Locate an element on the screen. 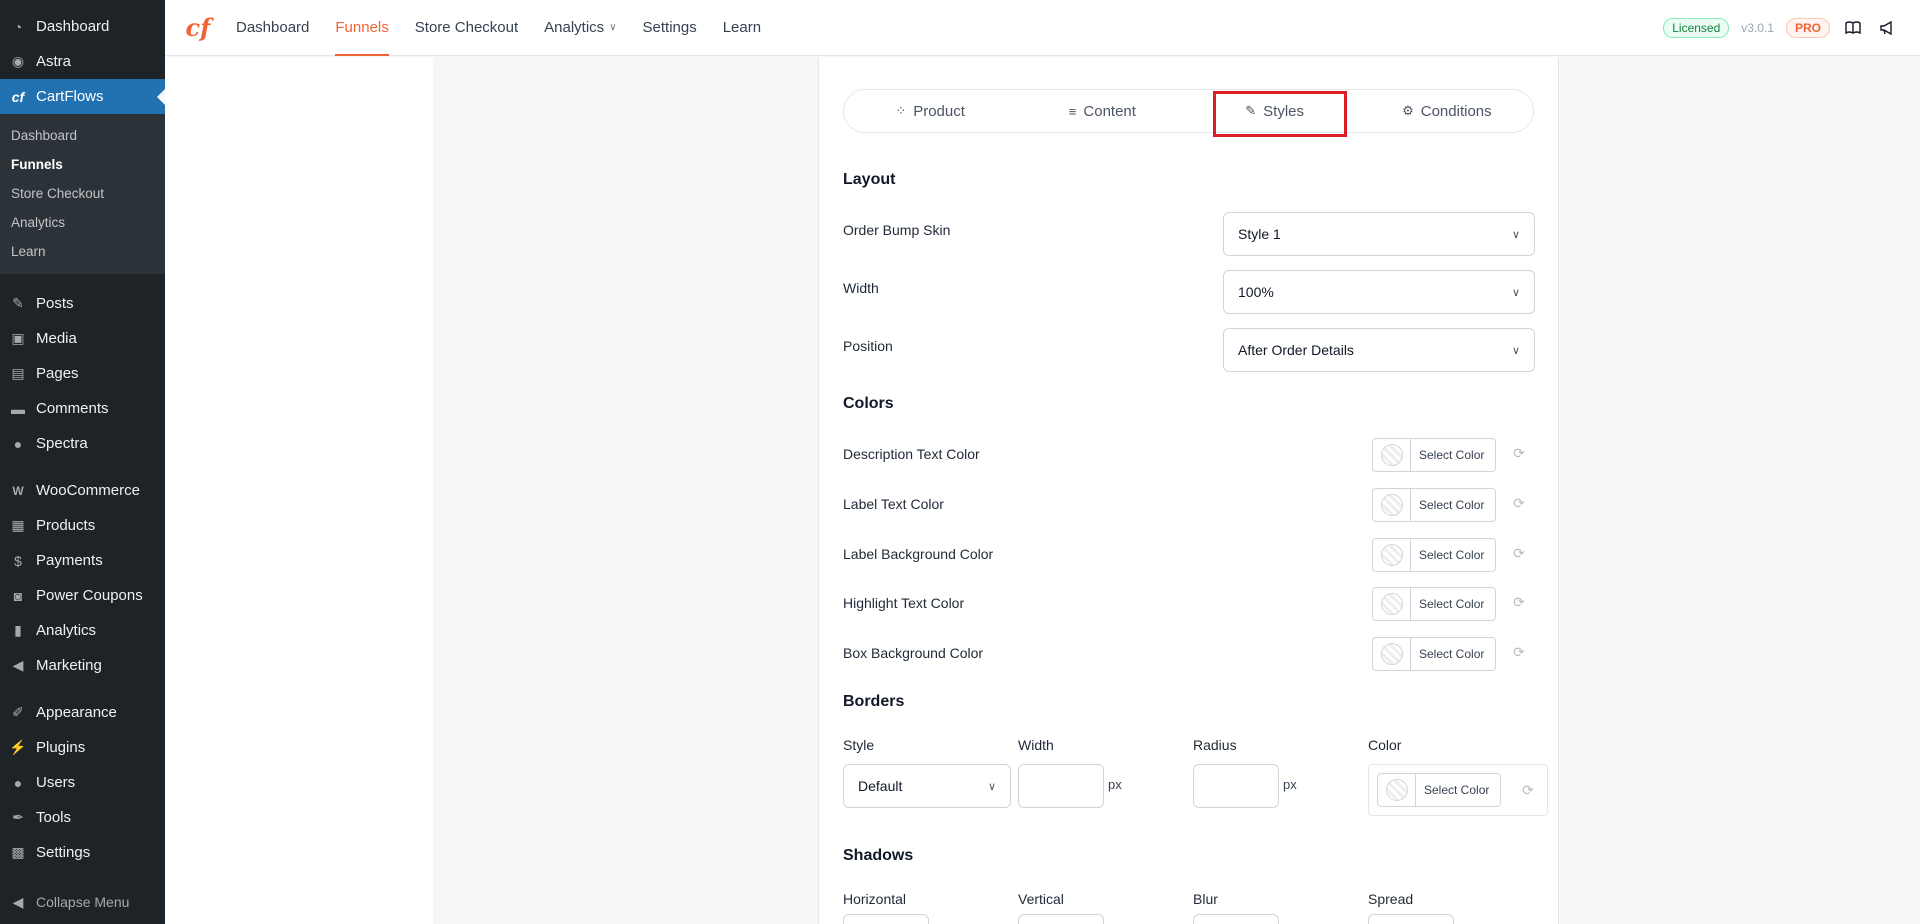 This screenshot has height=924, width=1920. product-icon: ⁘ is located at coordinates (901, 110).